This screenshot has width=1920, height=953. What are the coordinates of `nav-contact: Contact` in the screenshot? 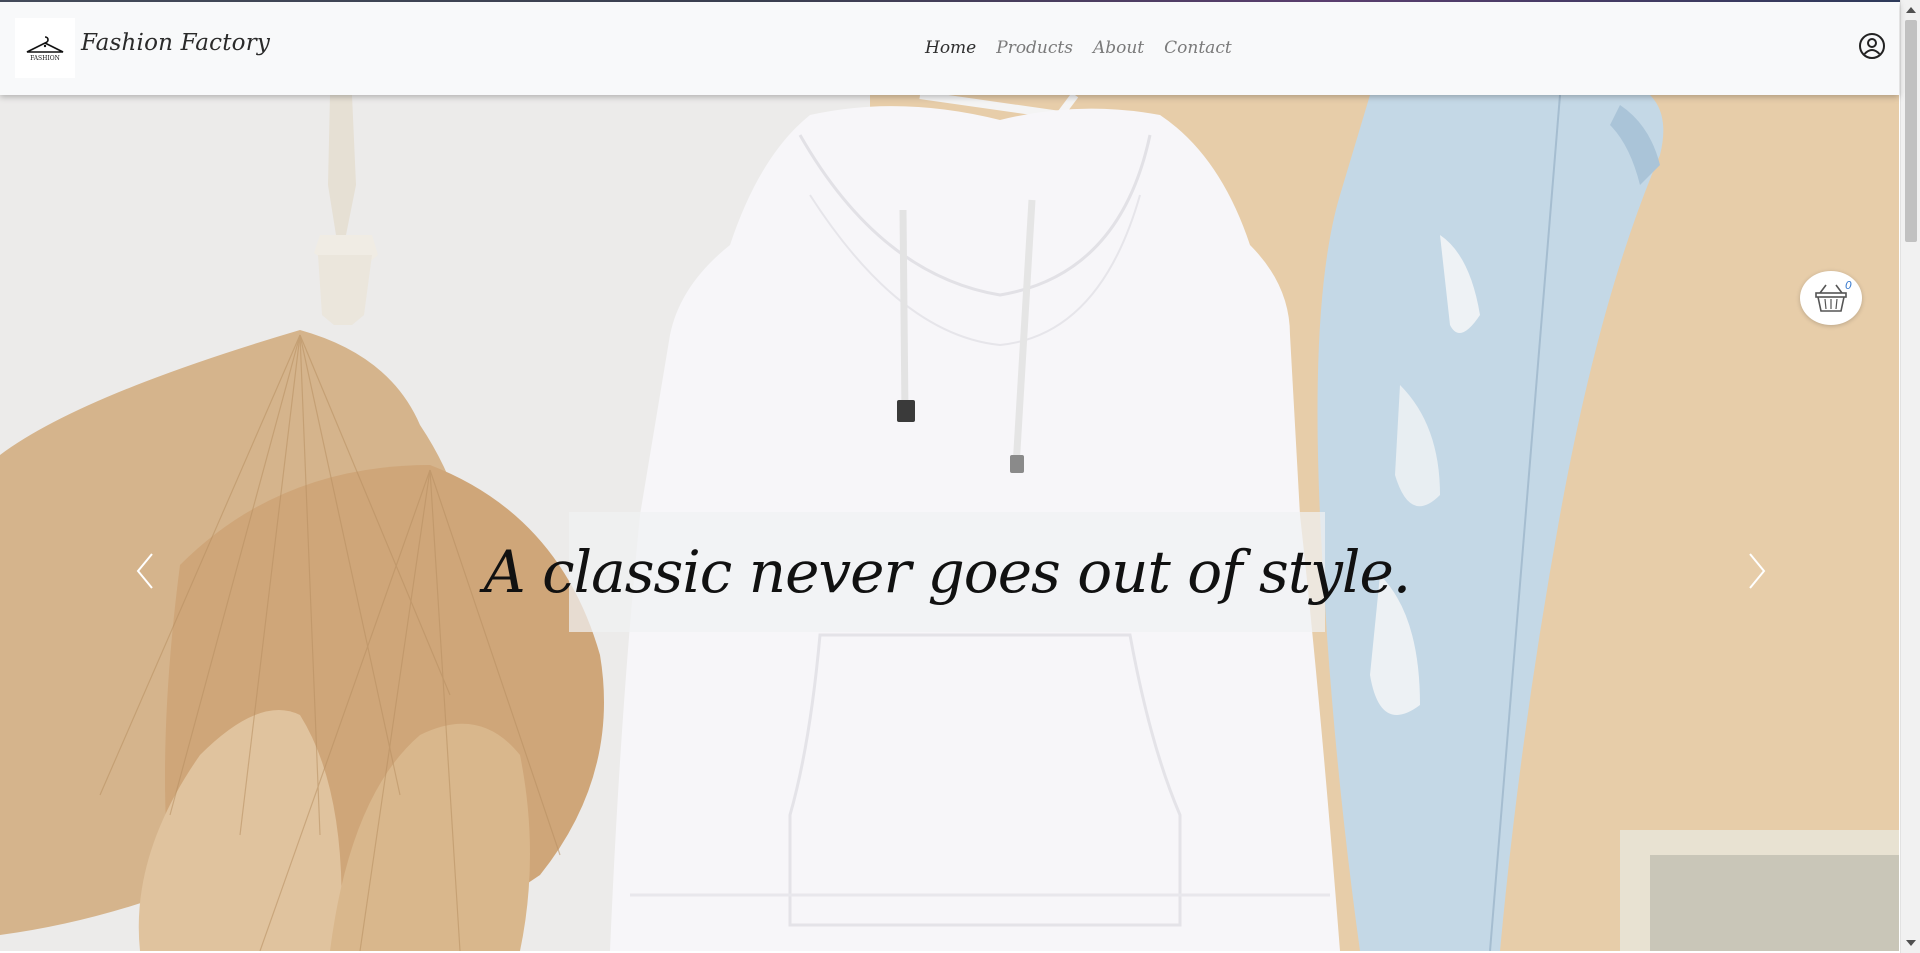 It's located at (1198, 48).